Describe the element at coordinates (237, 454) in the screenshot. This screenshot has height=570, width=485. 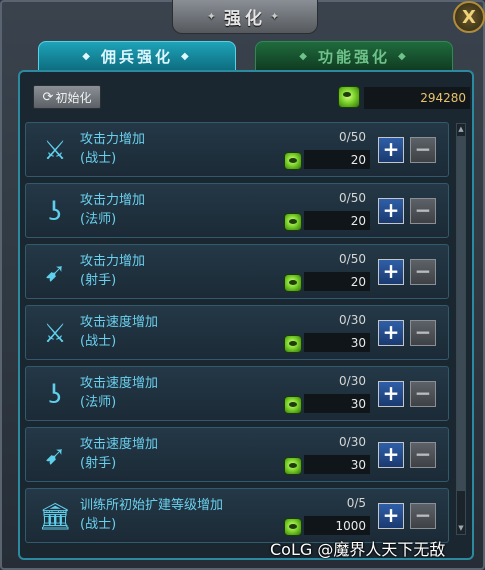
I see `enhance-row: ➹ 攻击速度增加 (射手) 0/30 30 + −` at that location.